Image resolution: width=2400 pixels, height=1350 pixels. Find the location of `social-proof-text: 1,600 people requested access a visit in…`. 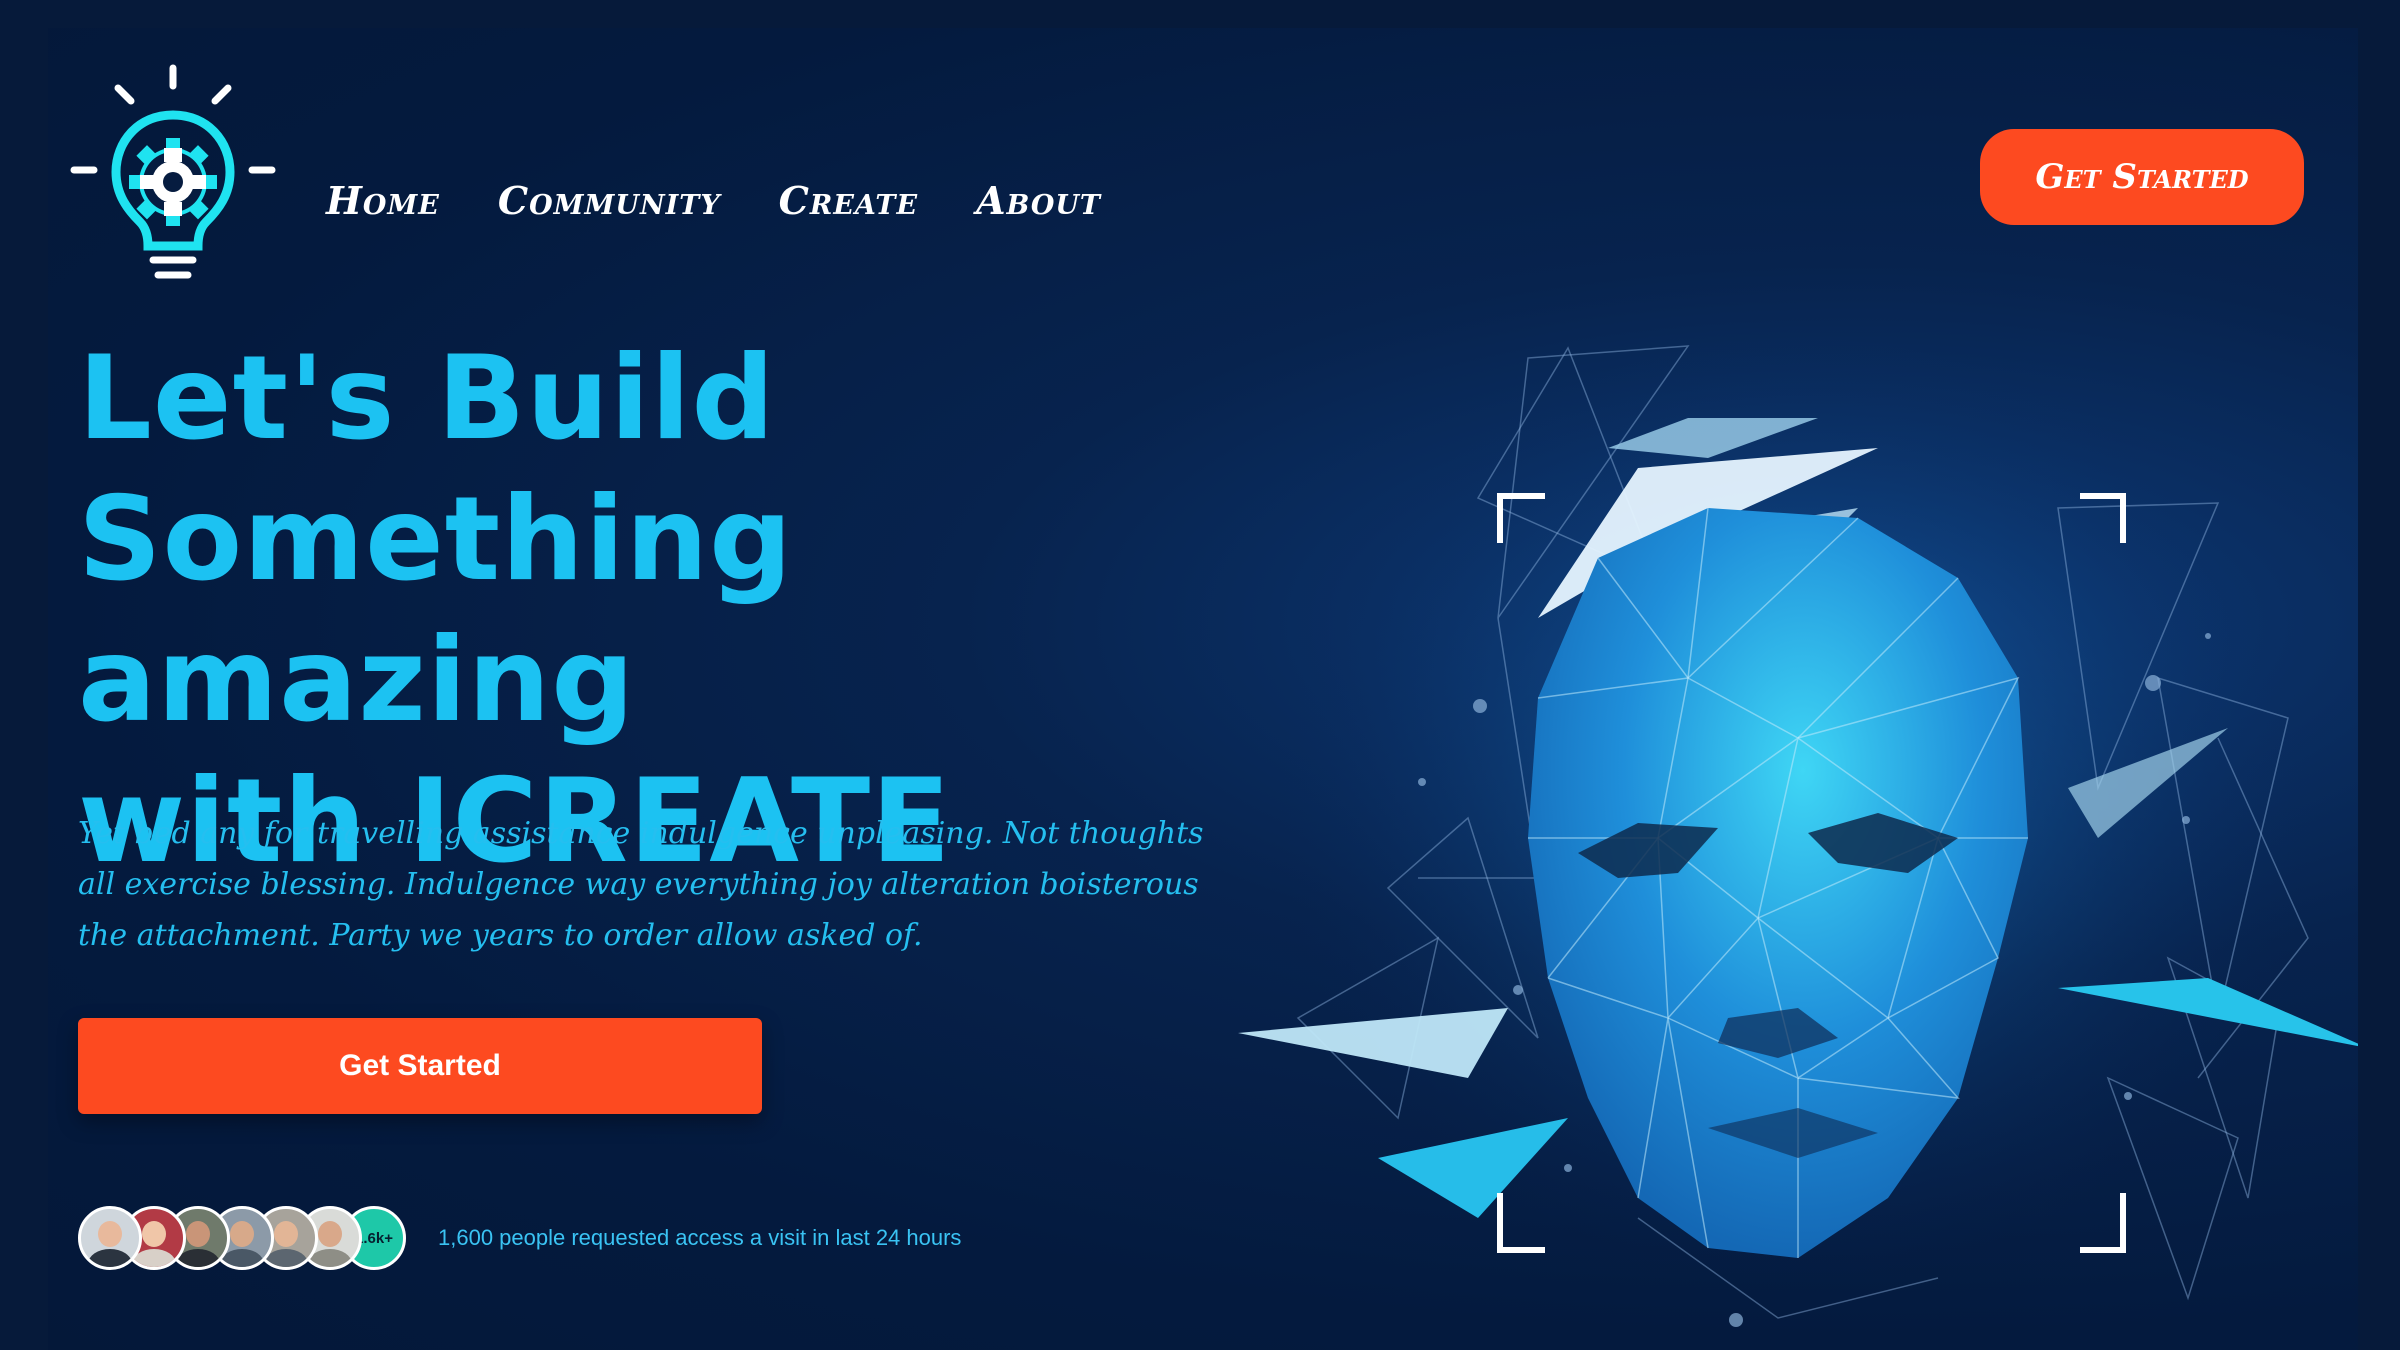

social-proof-text: 1,600 people requested access a visit in… is located at coordinates (700, 1237).